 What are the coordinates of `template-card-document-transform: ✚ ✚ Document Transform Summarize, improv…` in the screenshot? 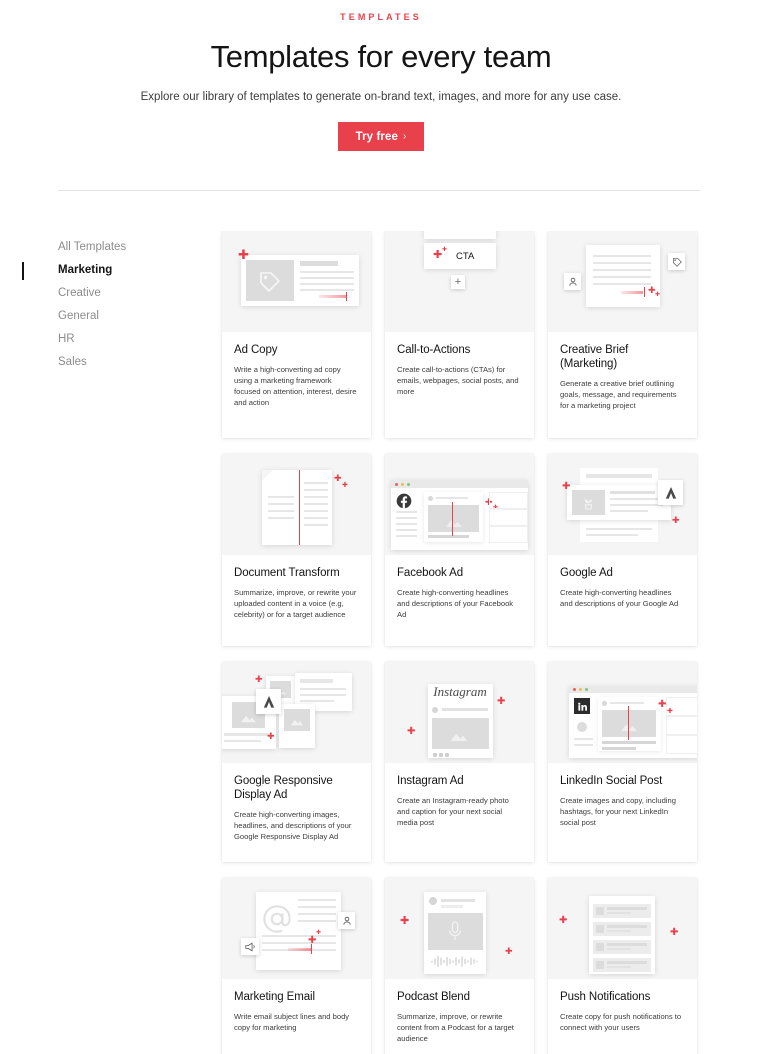 It's located at (296, 550).